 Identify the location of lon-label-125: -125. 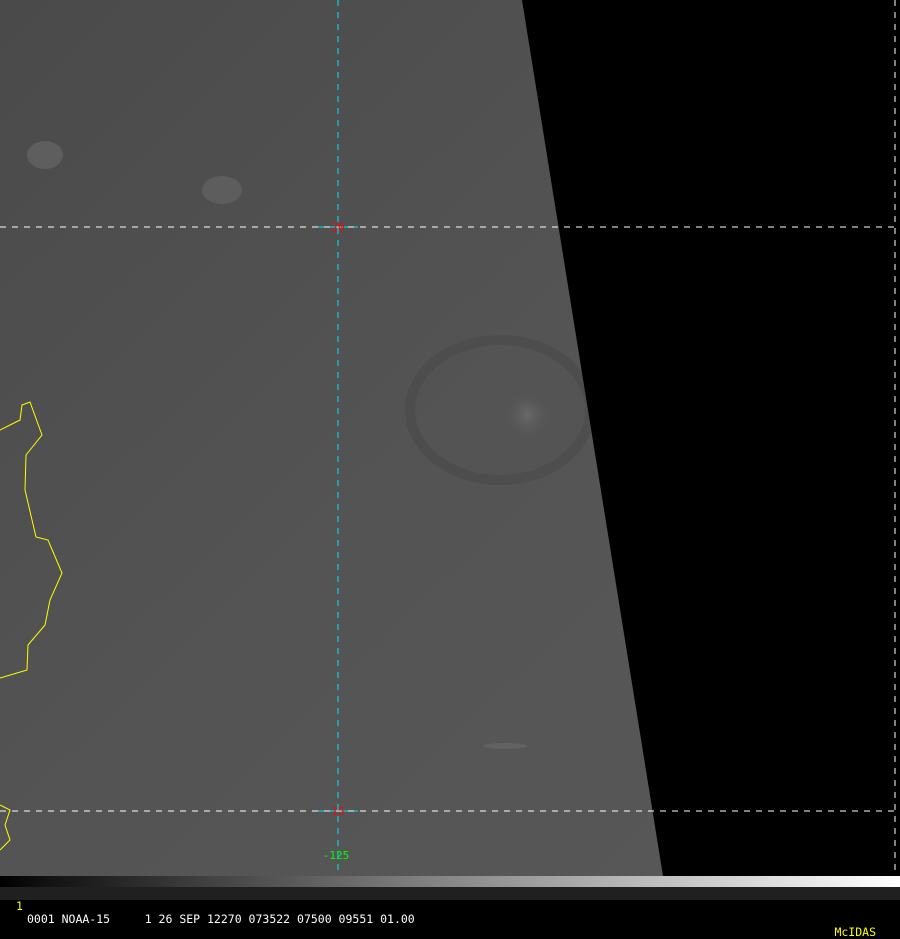
(336, 855).